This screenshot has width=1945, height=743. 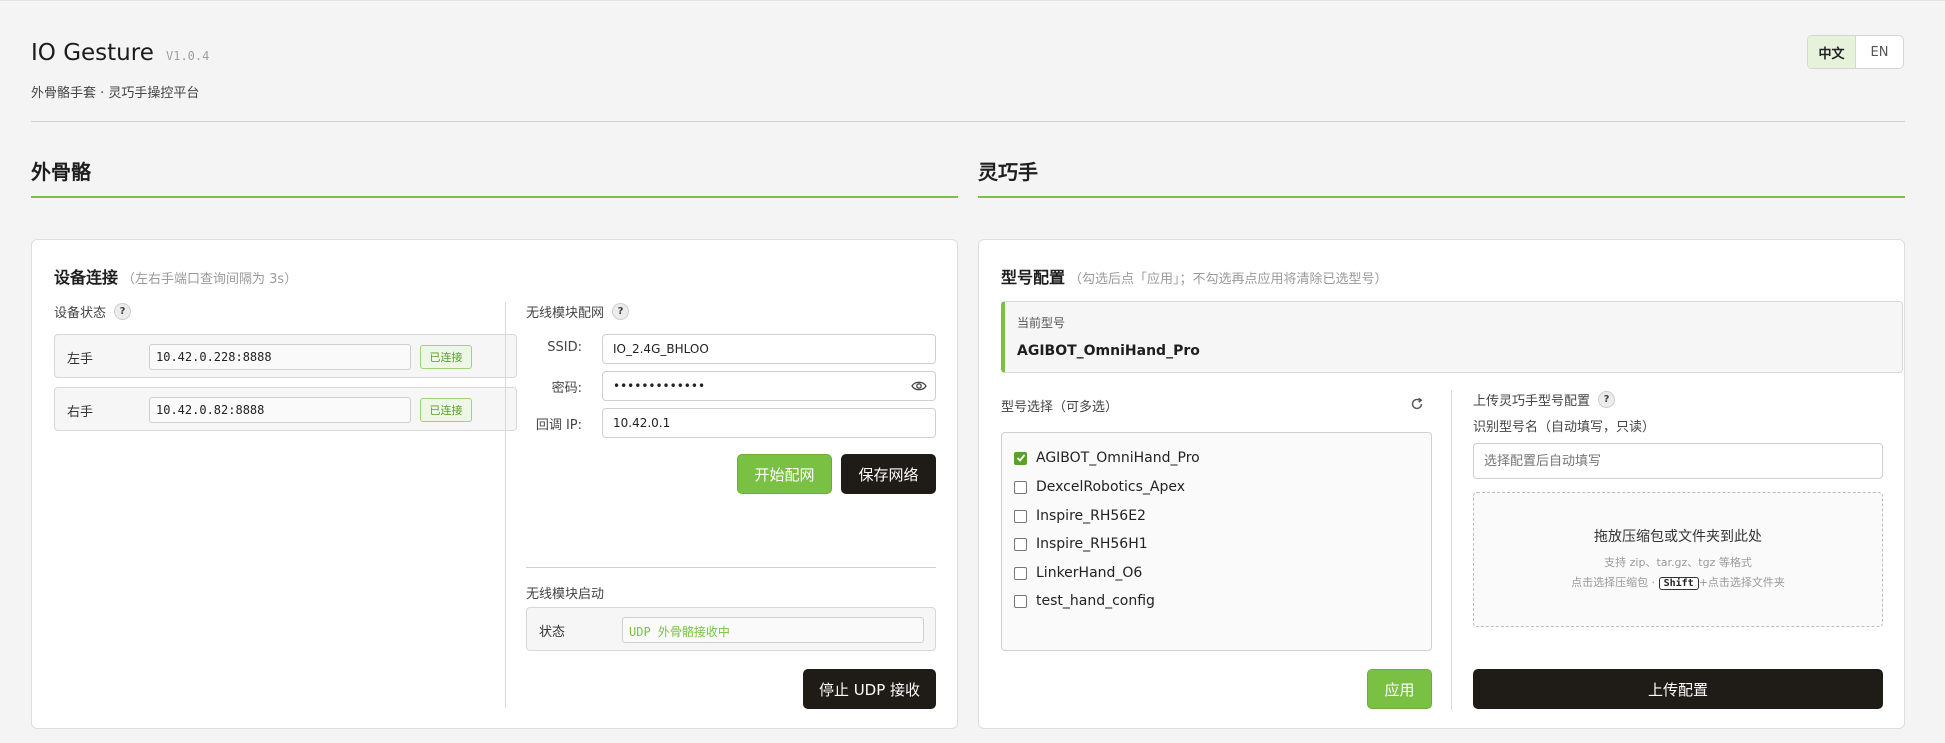 I want to click on dropzone-hint-b: +点击选择文件夹, so click(x=1741, y=582).